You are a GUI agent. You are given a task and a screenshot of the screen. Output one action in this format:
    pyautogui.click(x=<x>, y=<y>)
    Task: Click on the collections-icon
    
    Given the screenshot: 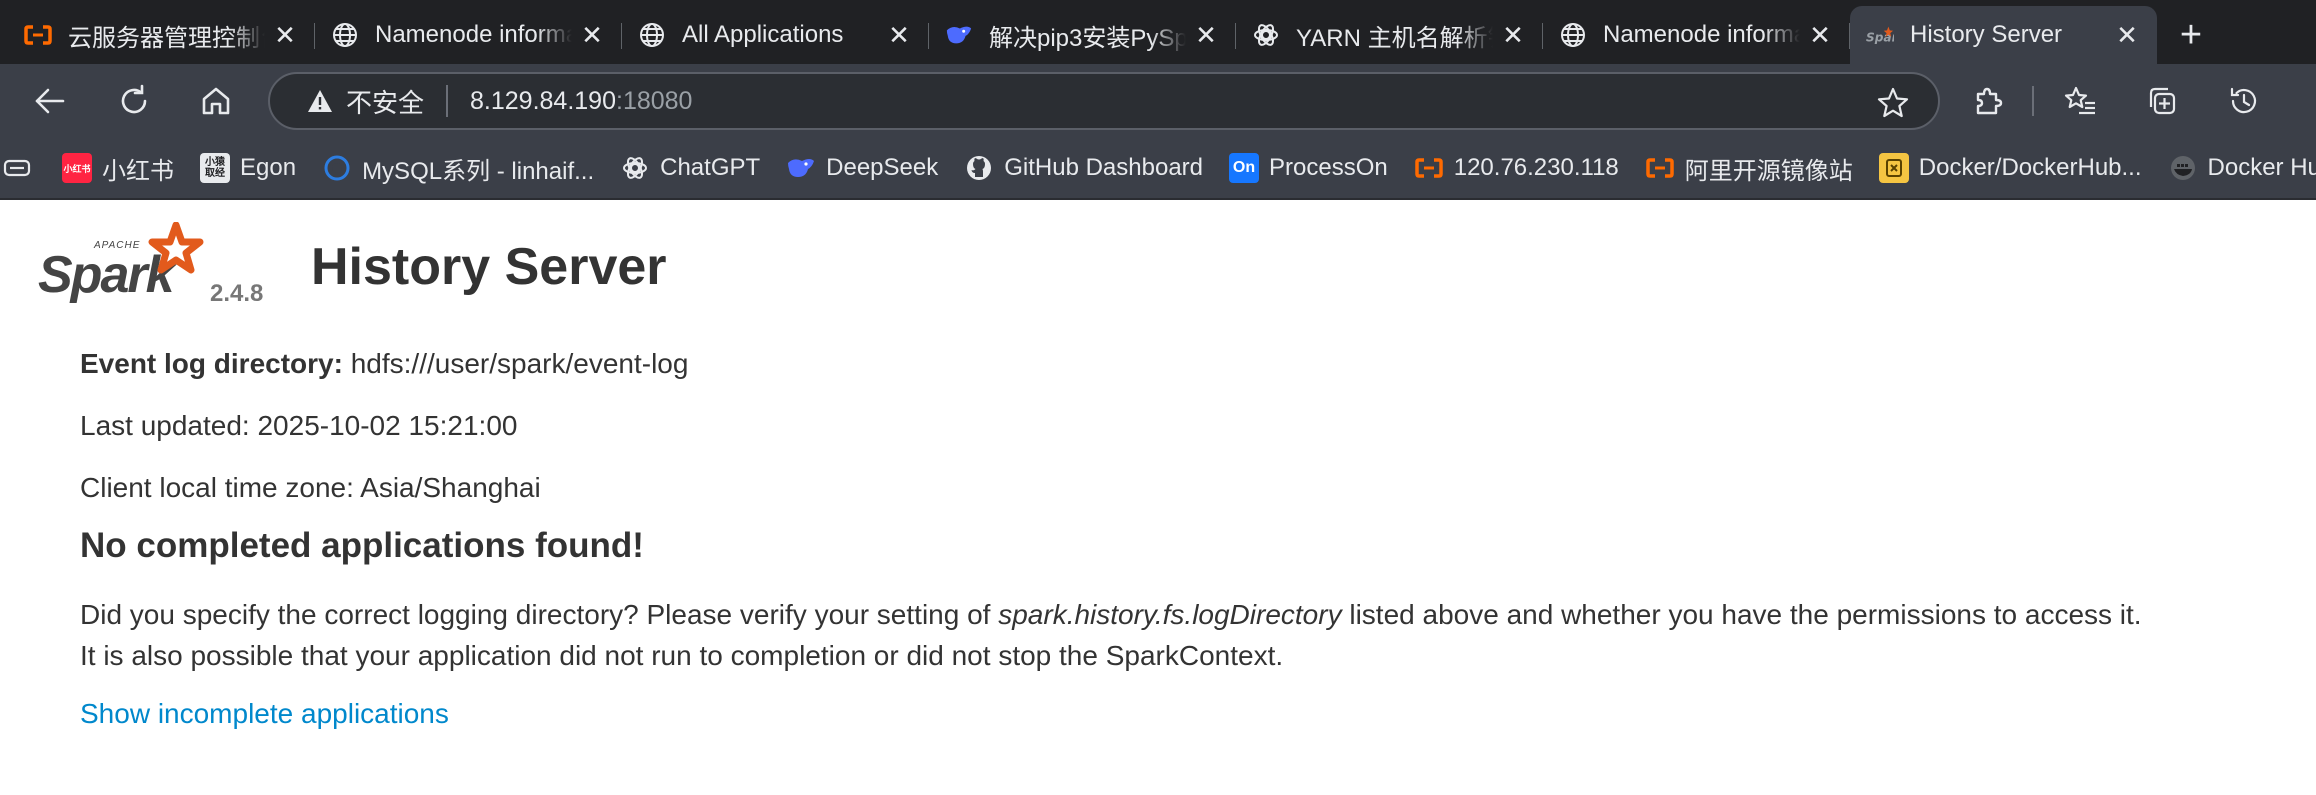 What is the action you would take?
    pyautogui.click(x=2162, y=101)
    